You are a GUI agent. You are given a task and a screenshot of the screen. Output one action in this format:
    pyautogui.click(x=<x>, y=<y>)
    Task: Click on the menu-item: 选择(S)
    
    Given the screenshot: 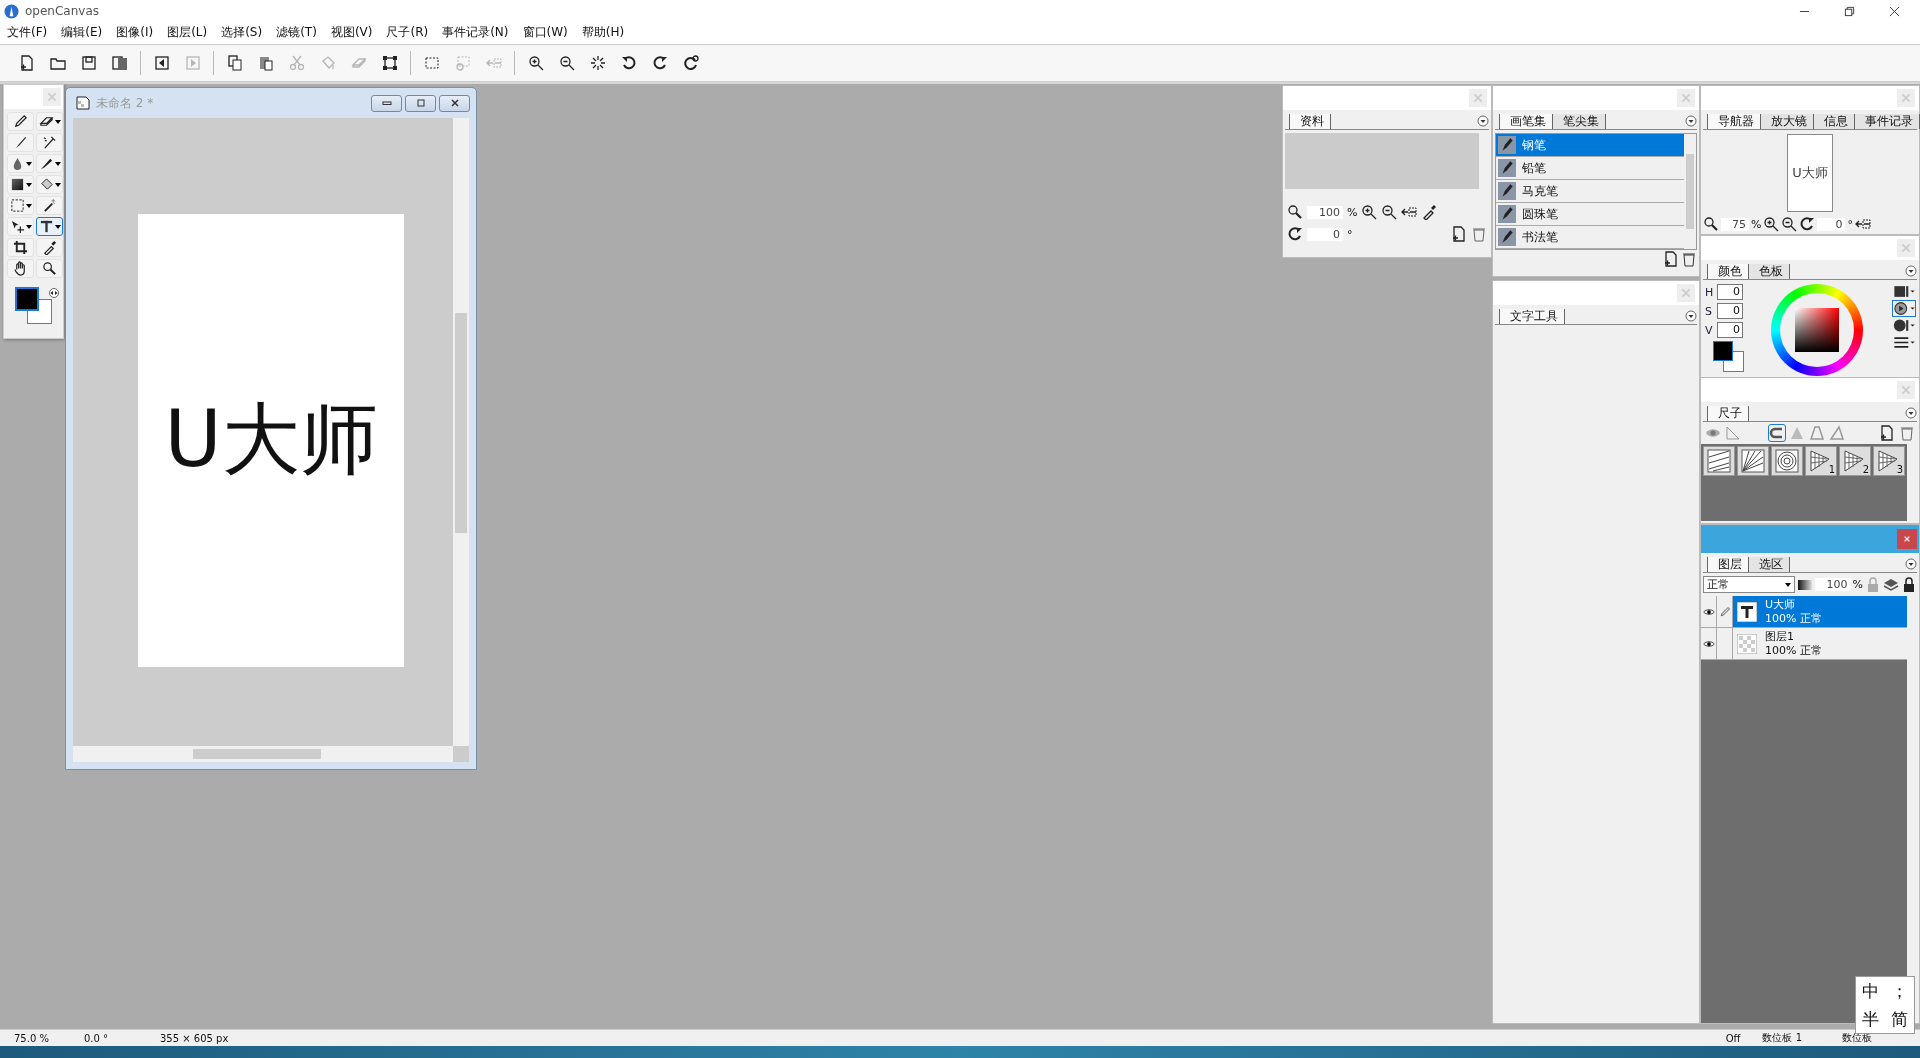 What is the action you would take?
    pyautogui.click(x=242, y=32)
    